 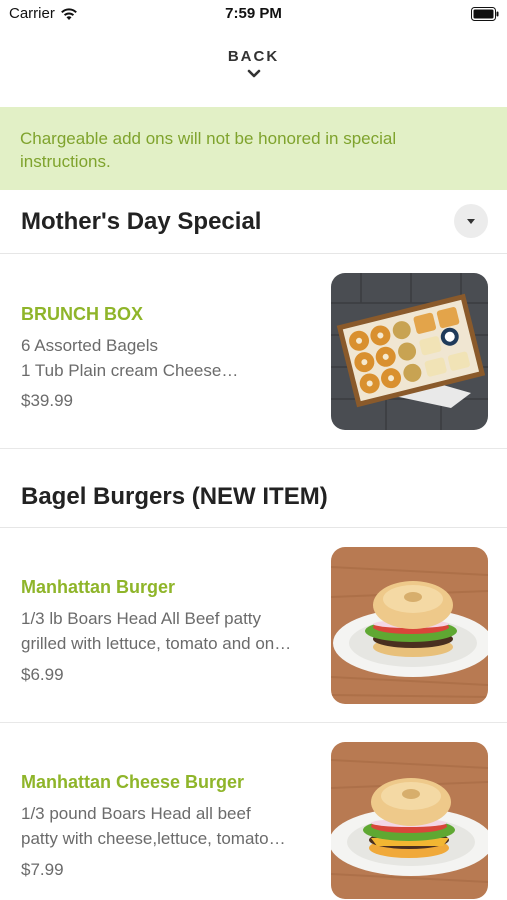 I want to click on item-description-line: 1/3 lb Boars Head All Beef patty, so click(x=141, y=618).